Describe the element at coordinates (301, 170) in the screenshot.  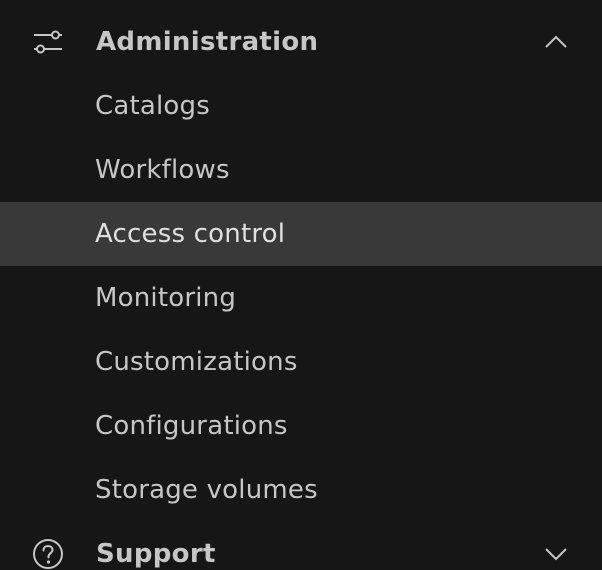
I see `nav-item-workflows: Workflows` at that location.